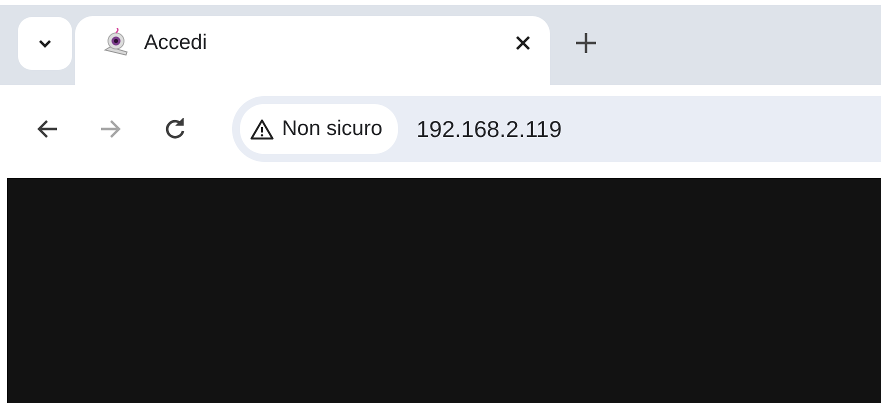  Describe the element at coordinates (262, 129) in the screenshot. I see `warning-icon` at that location.